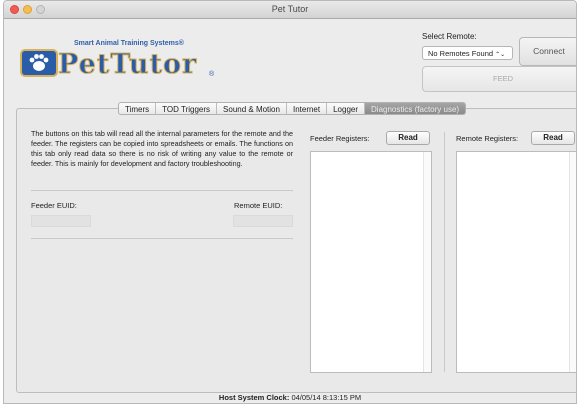  Describe the element at coordinates (258, 205) in the screenshot. I see `remote-euid-label: Remote EUID:` at that location.